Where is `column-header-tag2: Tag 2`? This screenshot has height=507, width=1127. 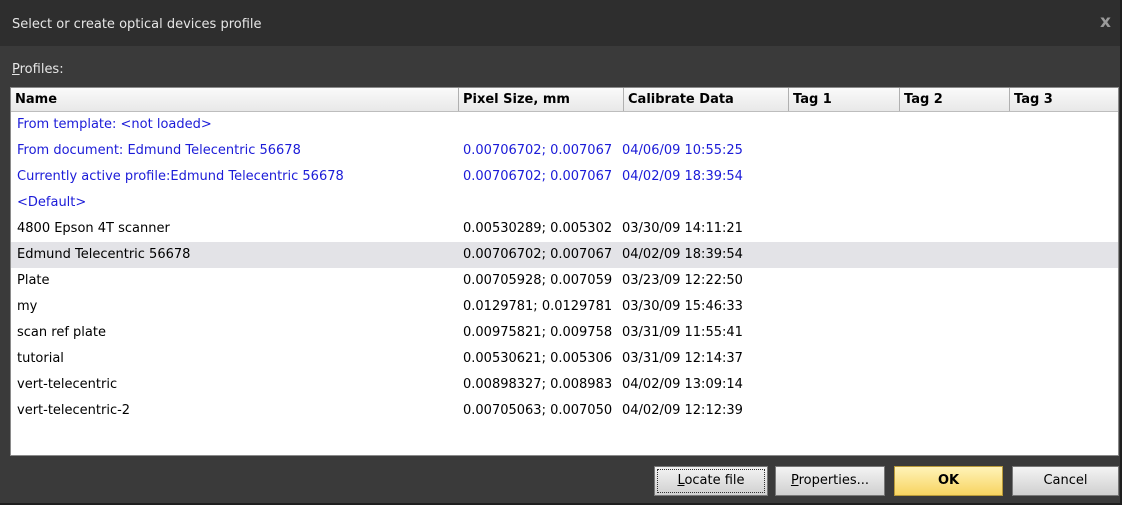 column-header-tag2: Tag 2 is located at coordinates (955, 99).